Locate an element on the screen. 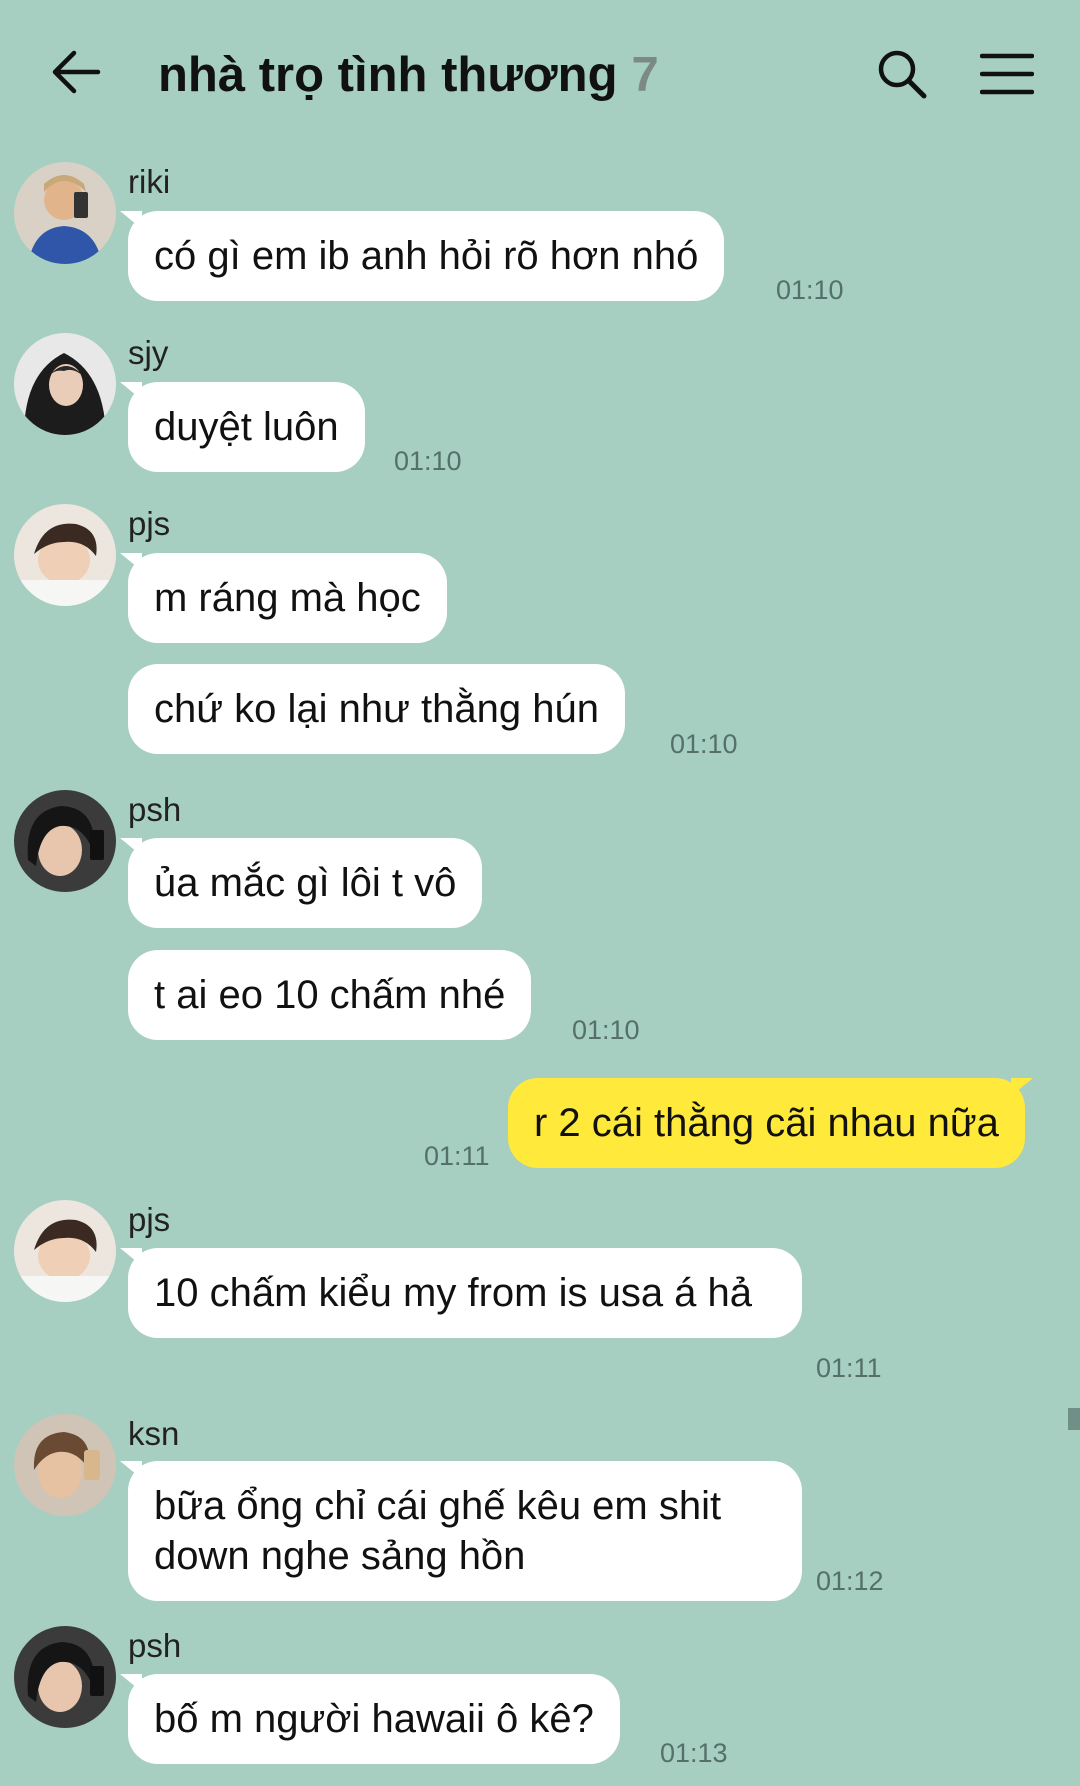 The height and width of the screenshot is (1786, 1080). message-bubble: chứ ko lại như thằng hún is located at coordinates (376, 709).